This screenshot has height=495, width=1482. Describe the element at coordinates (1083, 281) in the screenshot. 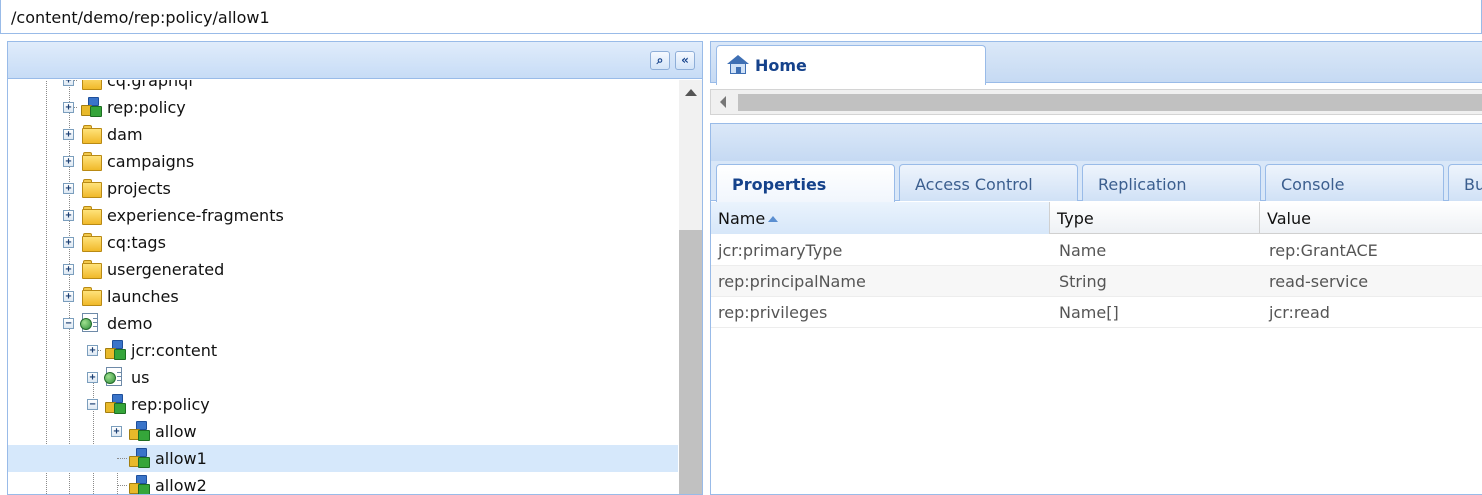

I see `cell-type: String` at that location.